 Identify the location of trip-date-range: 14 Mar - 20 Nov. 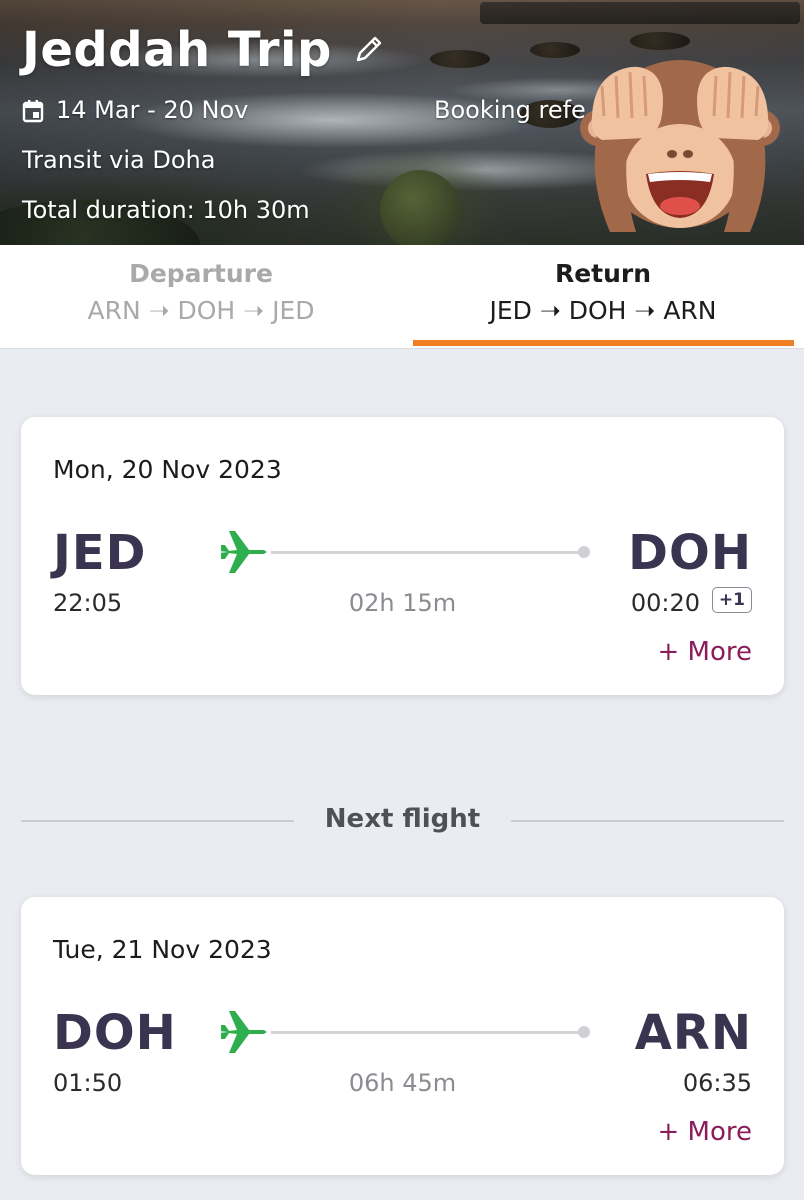
(152, 110).